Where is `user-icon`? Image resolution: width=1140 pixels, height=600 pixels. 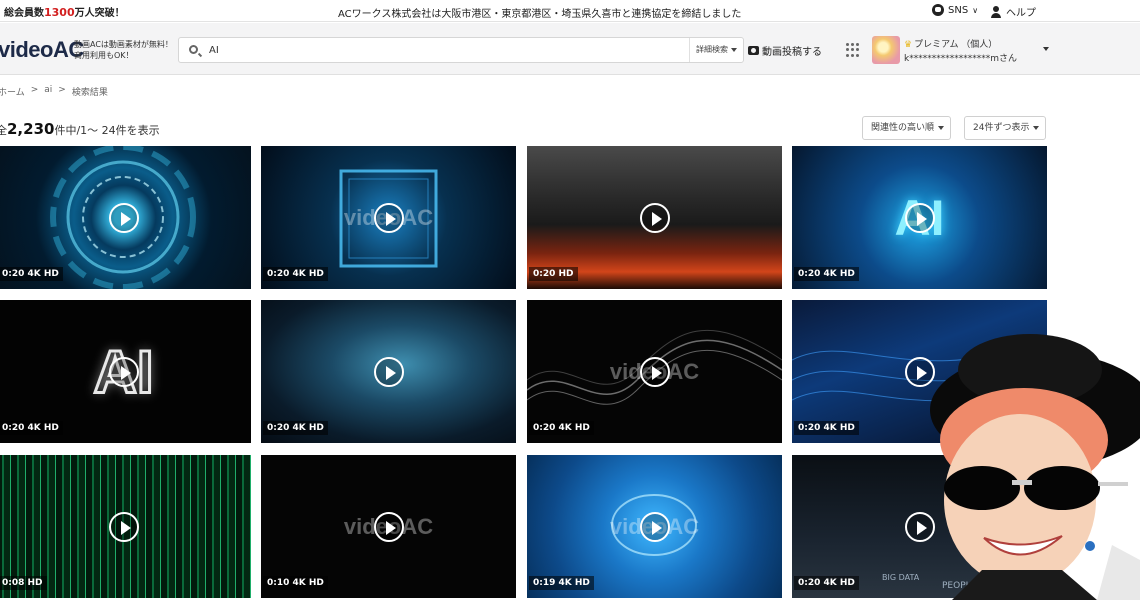
user-icon is located at coordinates (996, 11).